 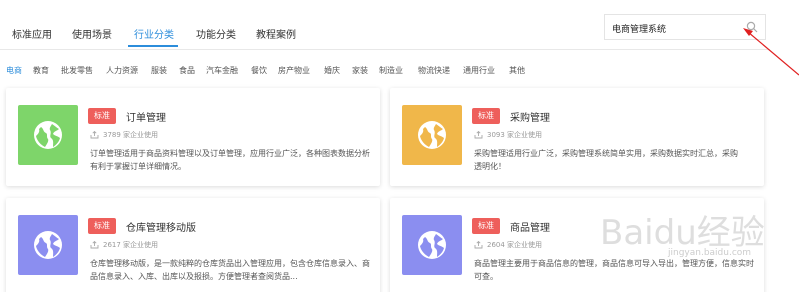 What do you see at coordinates (391, 70) in the screenshot?
I see `category-manufacturing: 制造业` at bounding box center [391, 70].